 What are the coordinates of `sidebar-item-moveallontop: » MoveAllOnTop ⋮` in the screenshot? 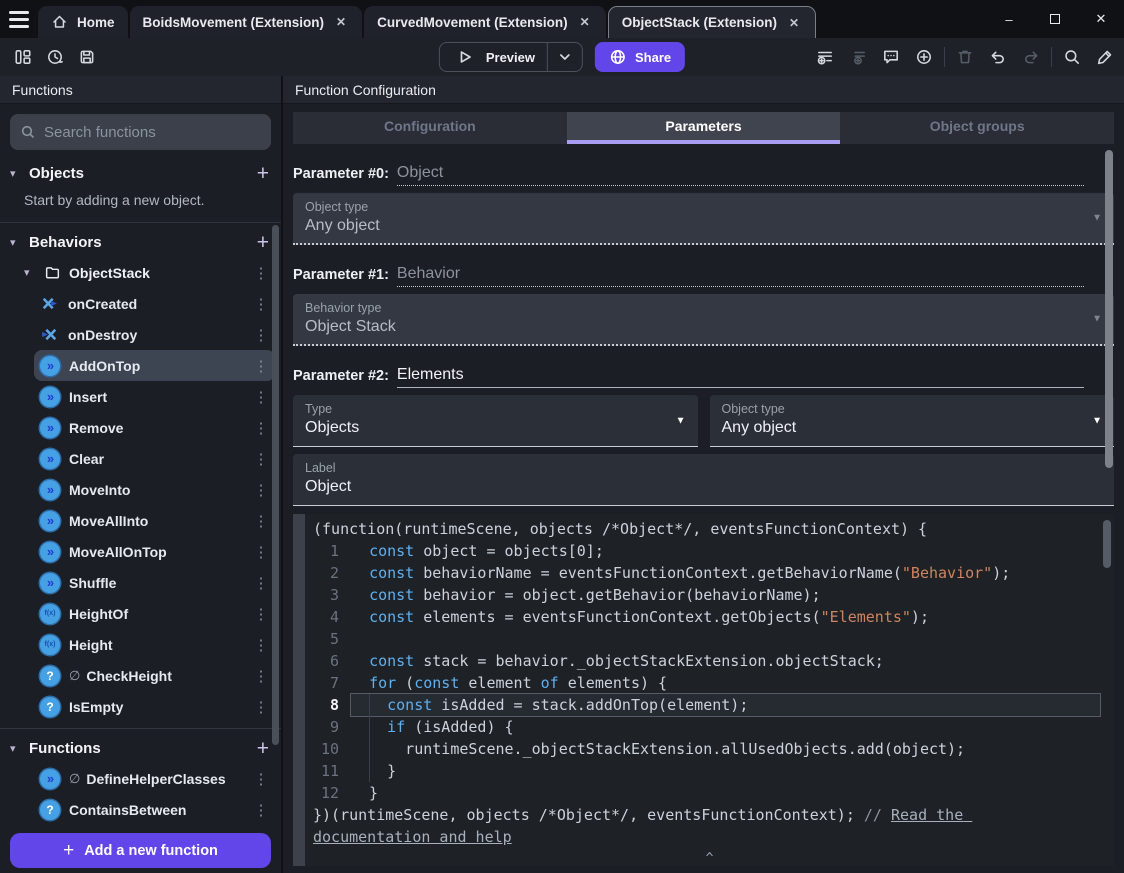 It's located at (154, 551).